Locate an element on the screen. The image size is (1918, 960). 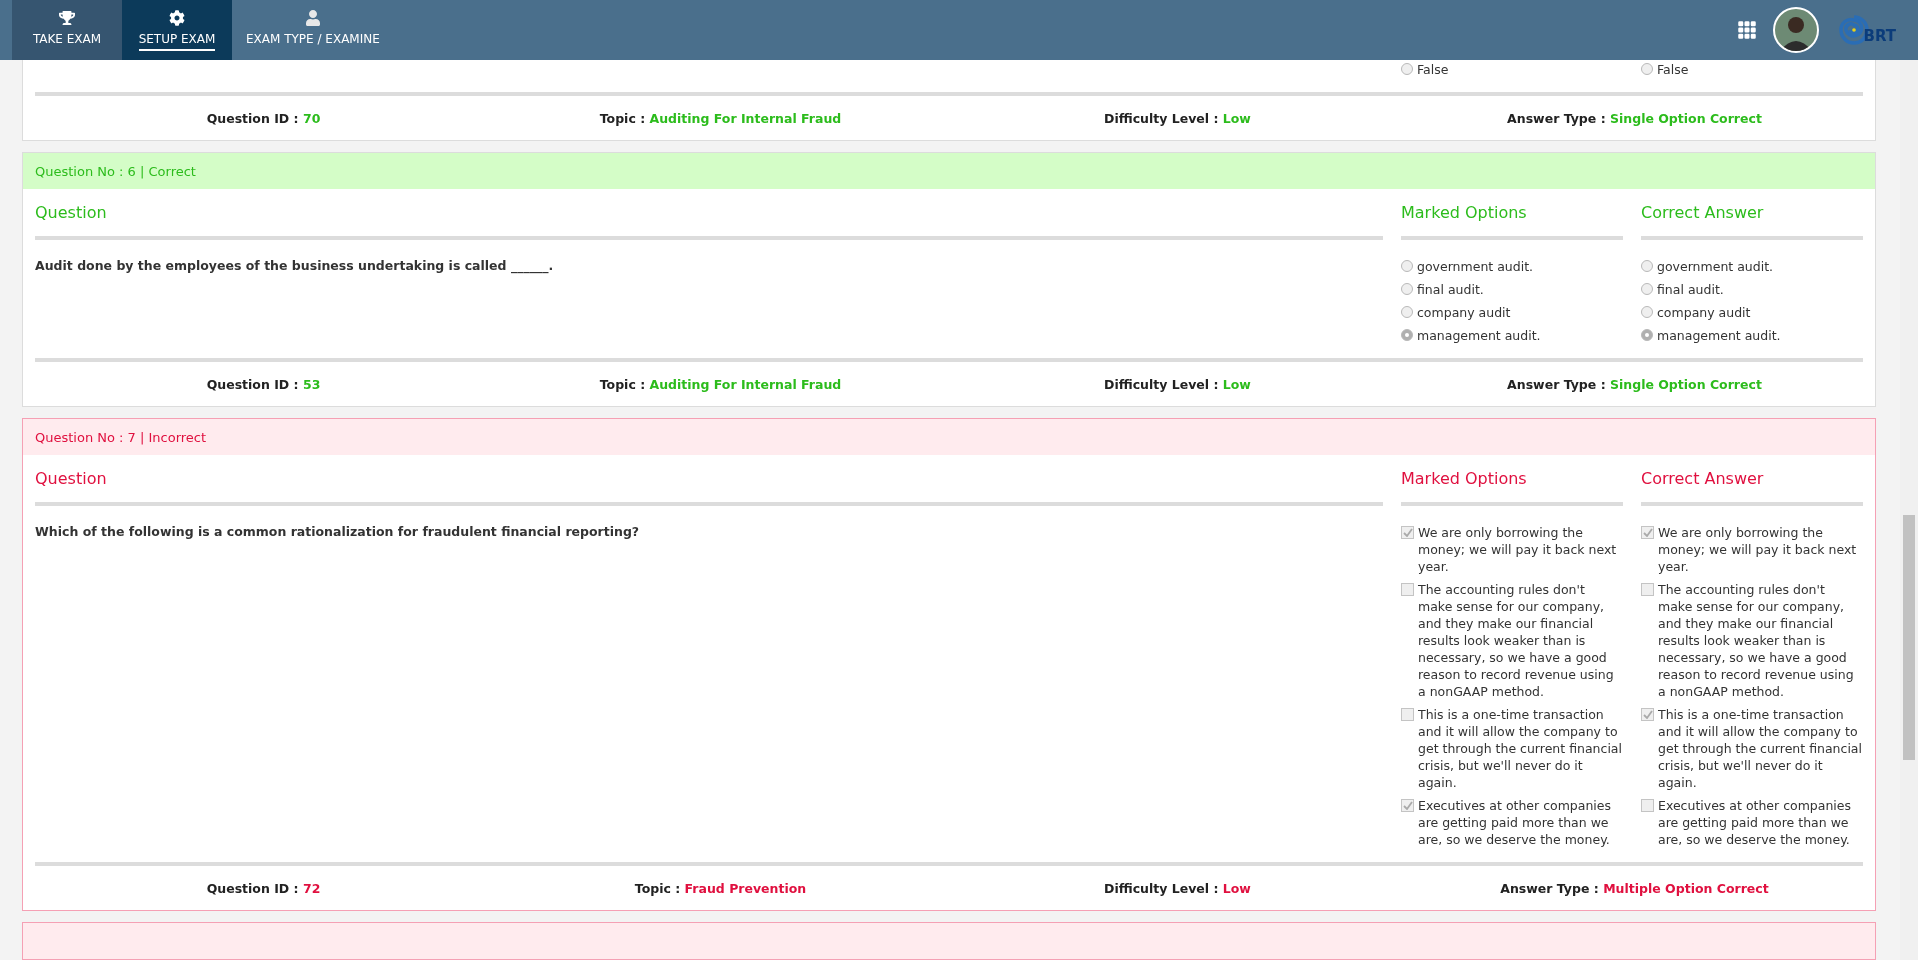
gear-icon is located at coordinates (177, 17).